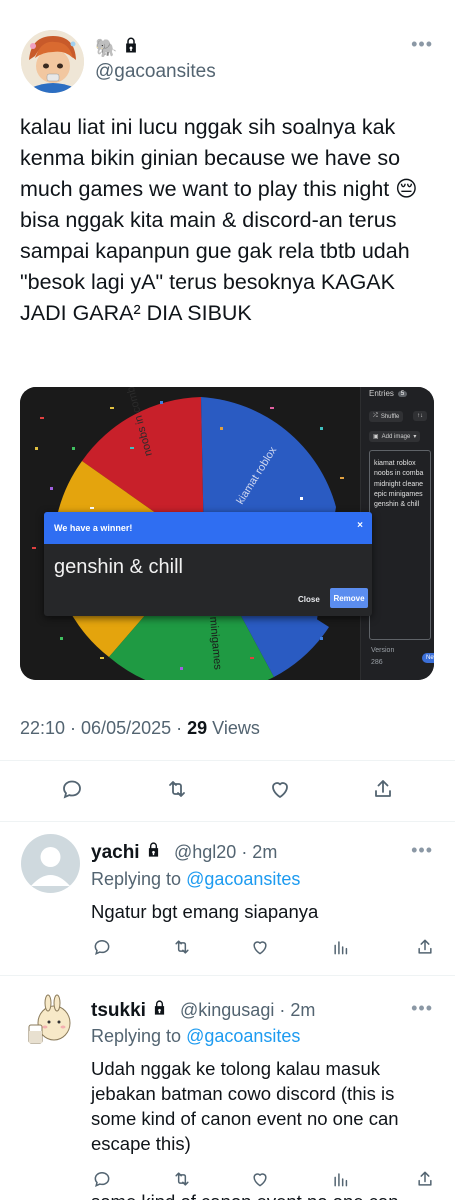 This screenshot has width=455, height=1200. I want to click on sort-icon: ↑↓, so click(420, 416).